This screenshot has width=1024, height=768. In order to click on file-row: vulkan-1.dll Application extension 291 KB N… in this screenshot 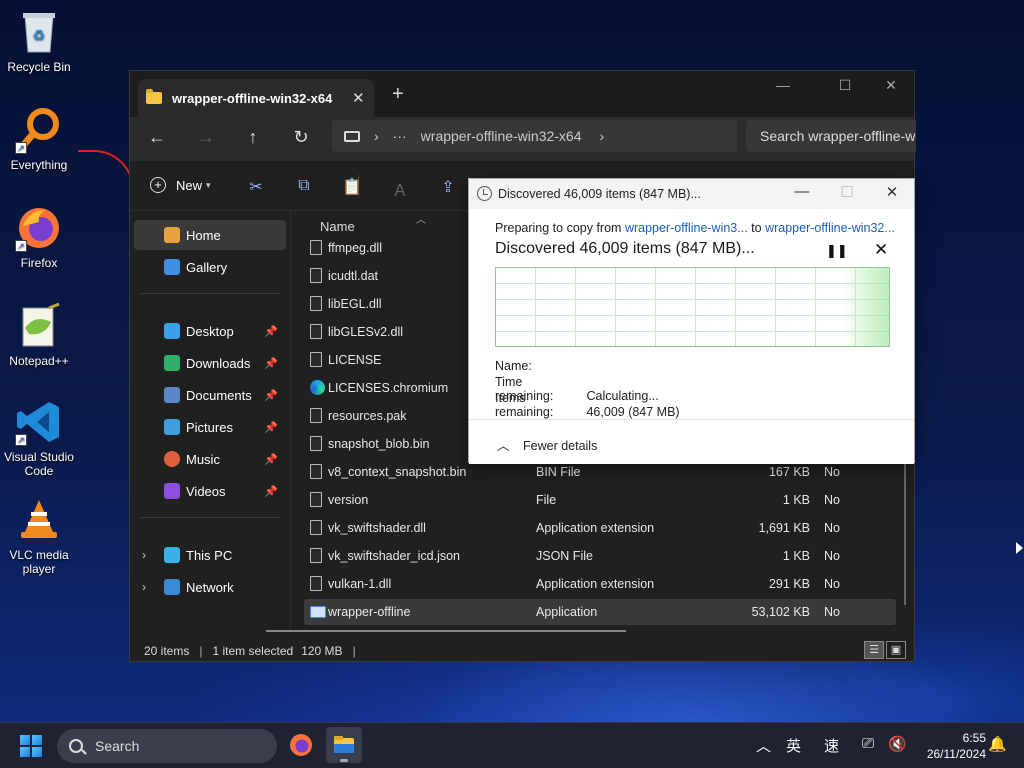, I will do `click(600, 584)`.